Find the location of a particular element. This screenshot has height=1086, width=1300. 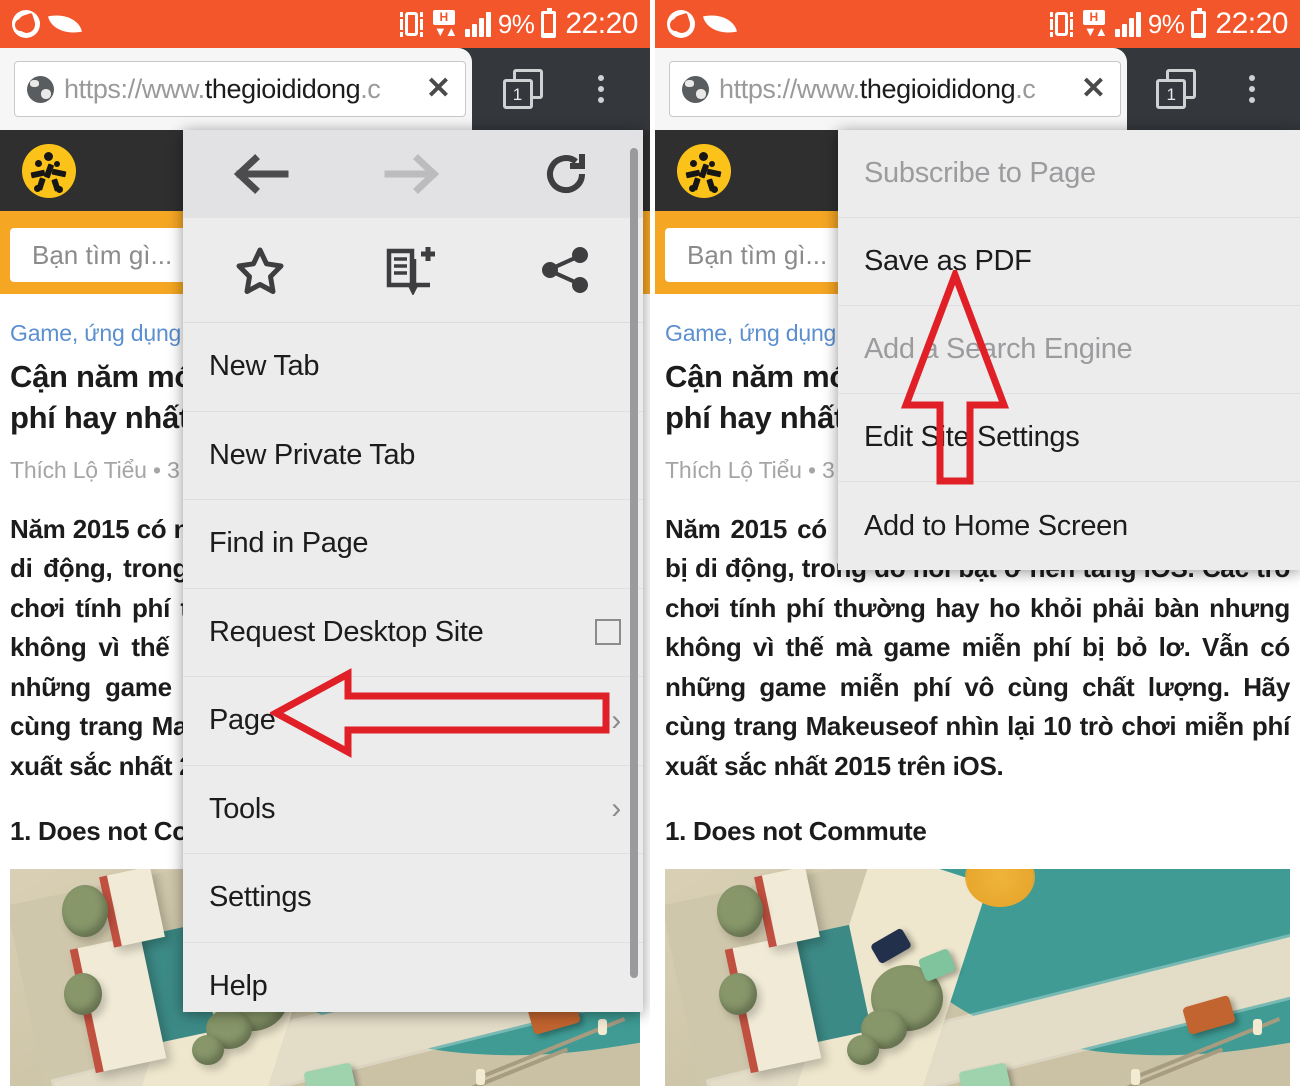

menu-item-label: Request Desktop Site is located at coordinates (346, 631).